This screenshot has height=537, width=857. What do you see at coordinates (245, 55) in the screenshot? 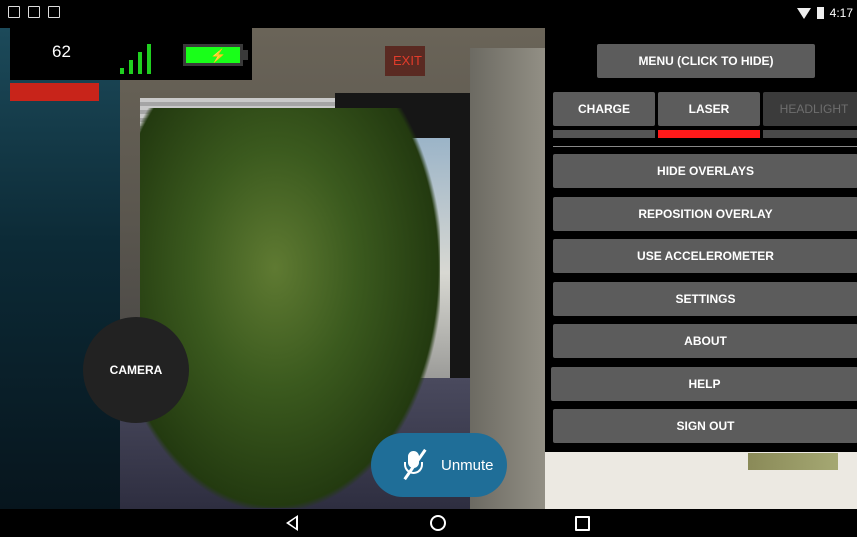
I see `battery-tip` at bounding box center [245, 55].